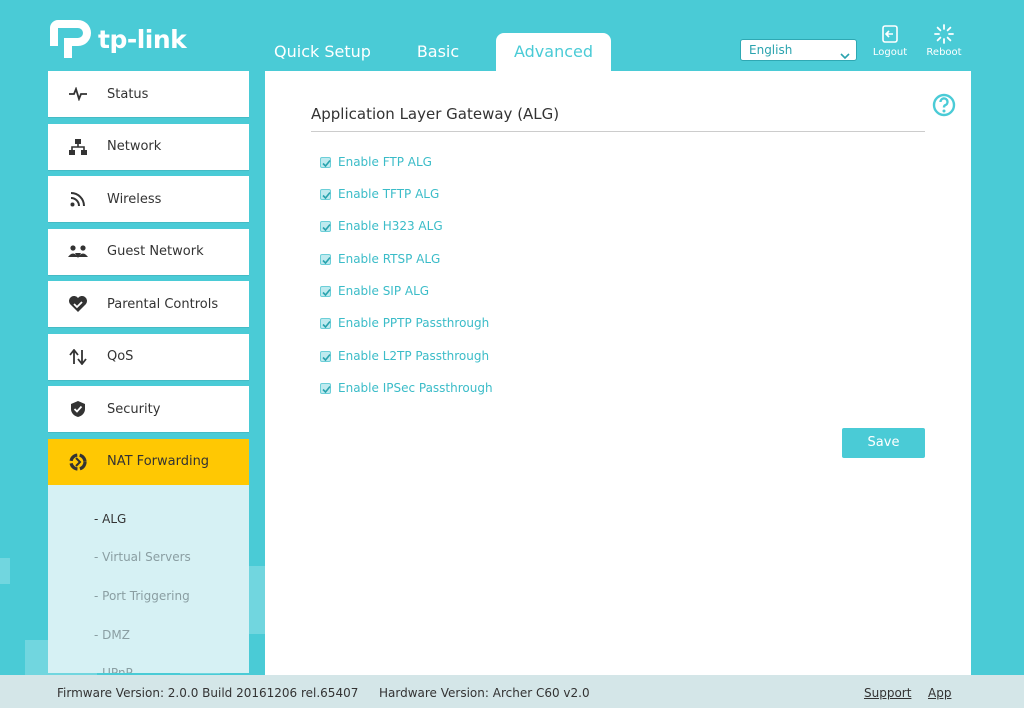 Image resolution: width=1024 pixels, height=708 pixels. Describe the element at coordinates (771, 50) in the screenshot. I see `language-selected: English` at that location.